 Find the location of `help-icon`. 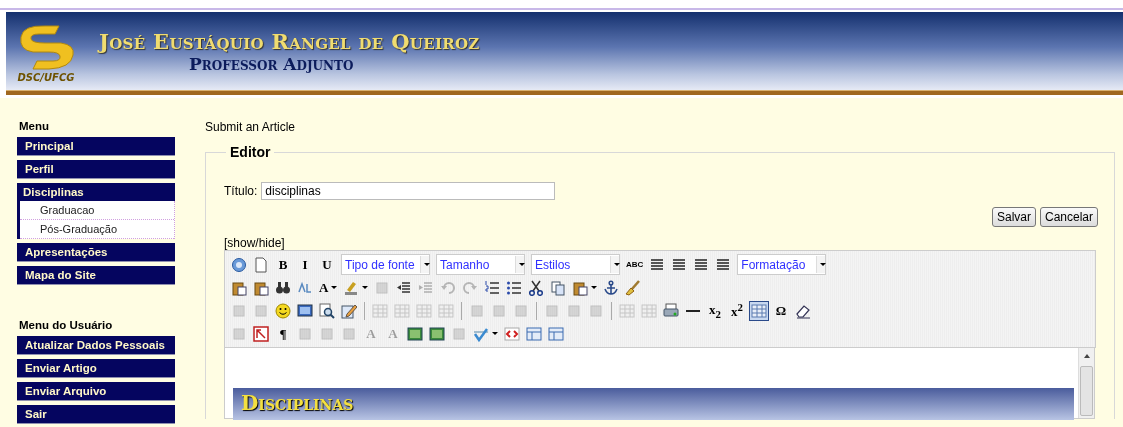

help-icon is located at coordinates (239, 264).